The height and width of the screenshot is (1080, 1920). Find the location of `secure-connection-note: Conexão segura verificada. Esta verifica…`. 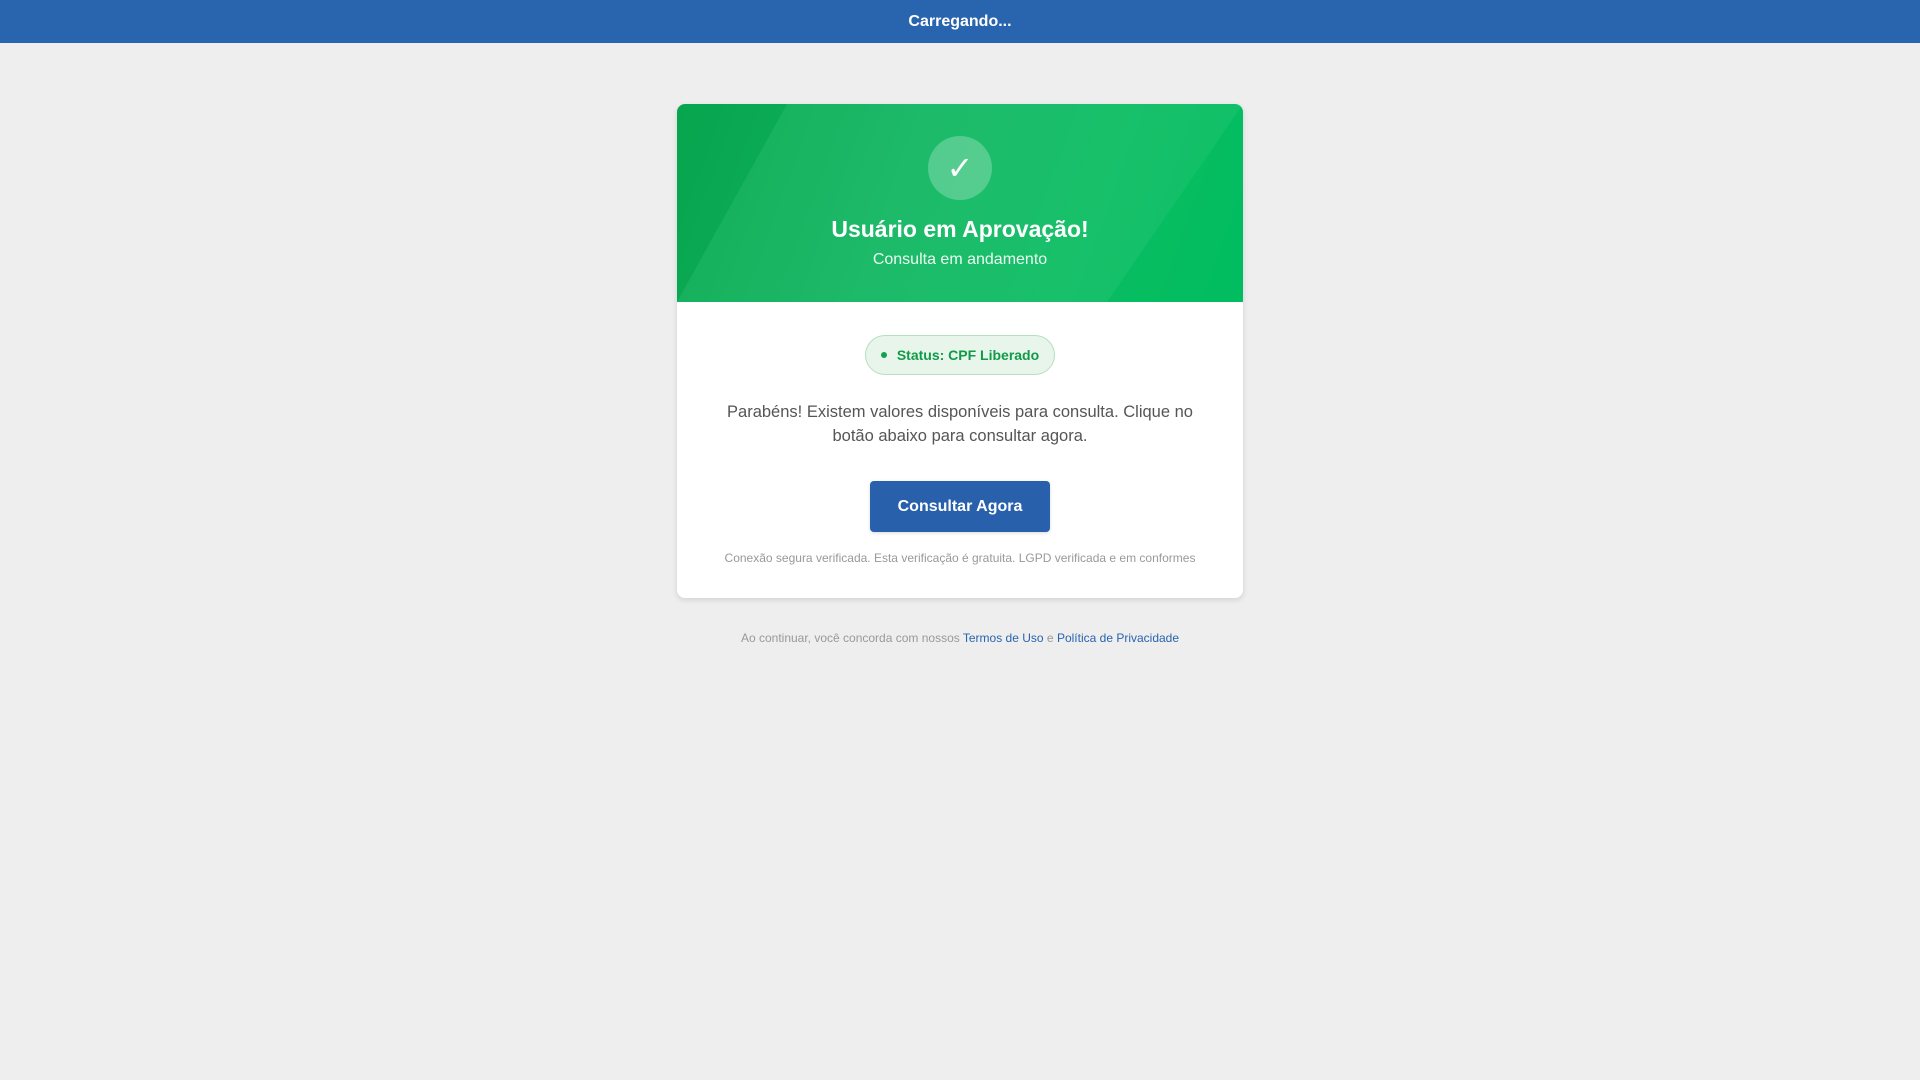

secure-connection-note: Conexão segura verificada. Esta verifica… is located at coordinates (960, 558).